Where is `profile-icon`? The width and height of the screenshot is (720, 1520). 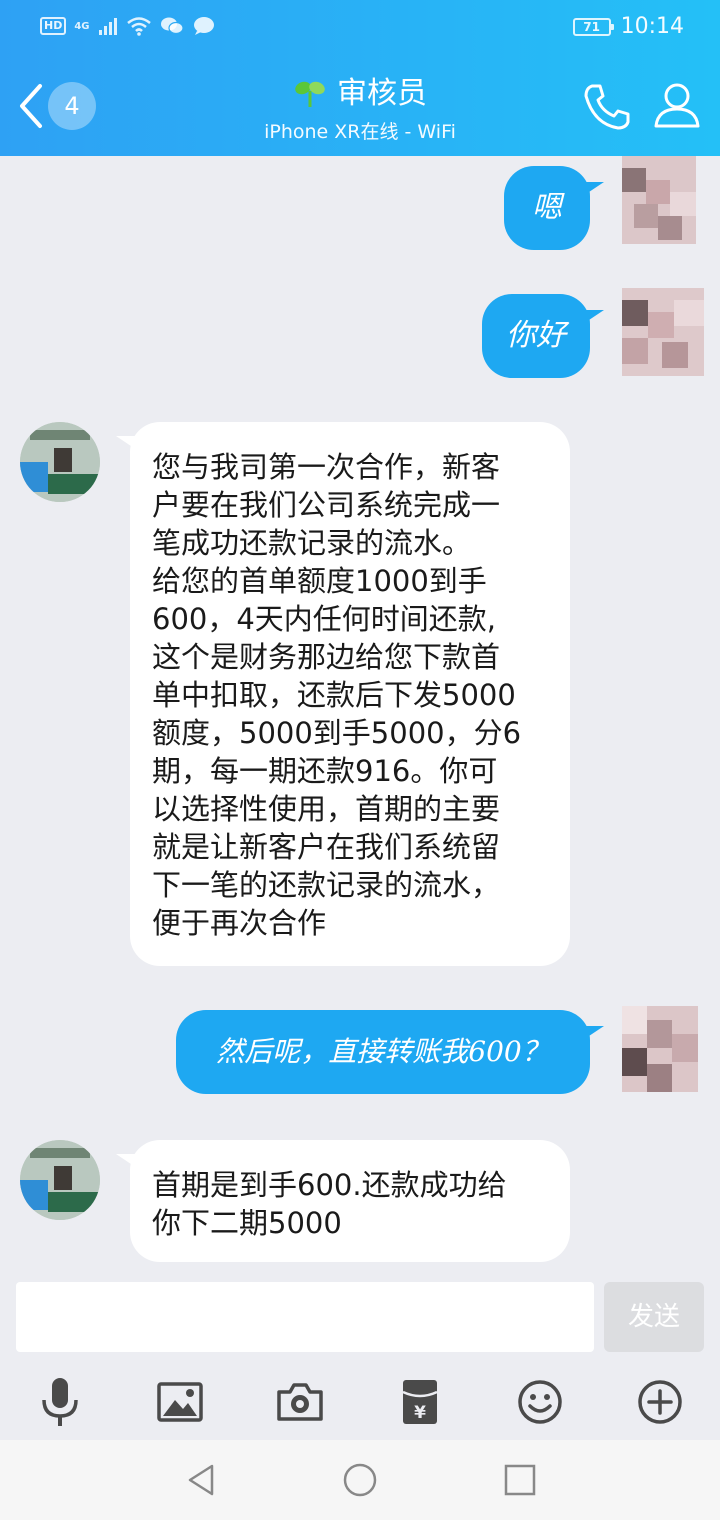 profile-icon is located at coordinates (677, 105).